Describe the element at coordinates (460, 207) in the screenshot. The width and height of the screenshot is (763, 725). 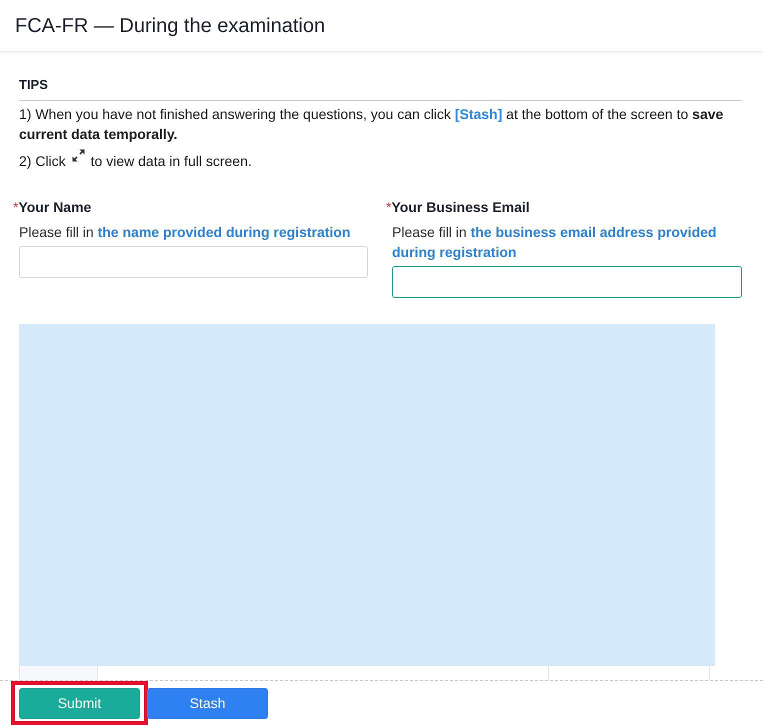
I see `field-label: Your Business Email` at that location.